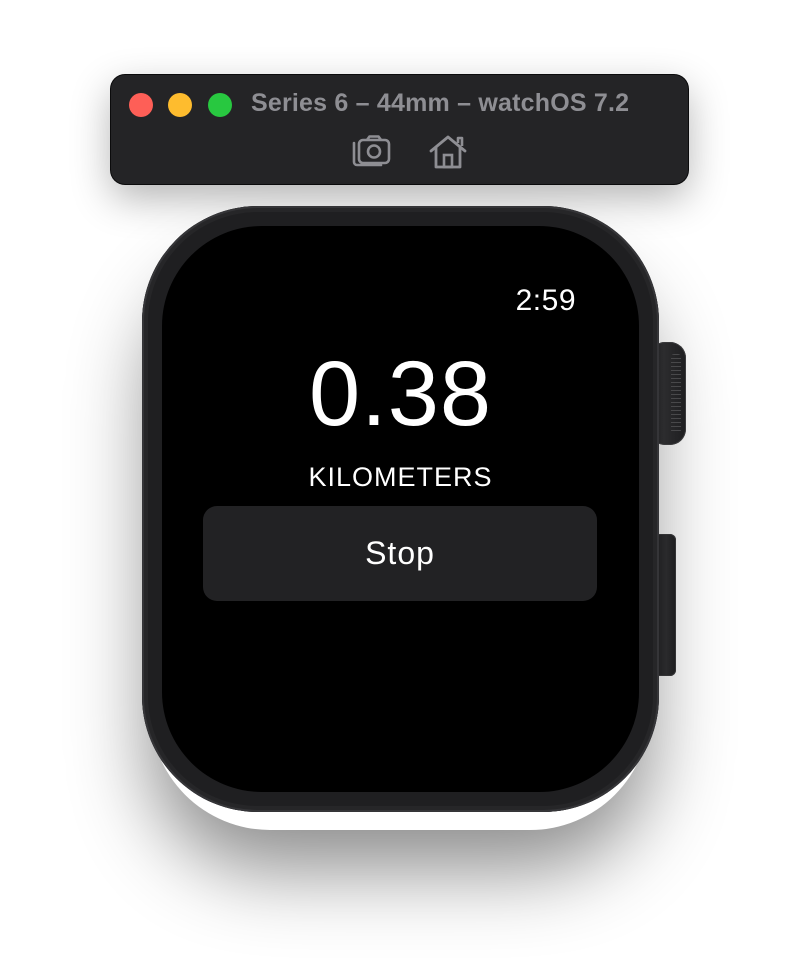 The height and width of the screenshot is (962, 800). What do you see at coordinates (400, 477) in the screenshot?
I see `distance-unit: KILOMETERS` at bounding box center [400, 477].